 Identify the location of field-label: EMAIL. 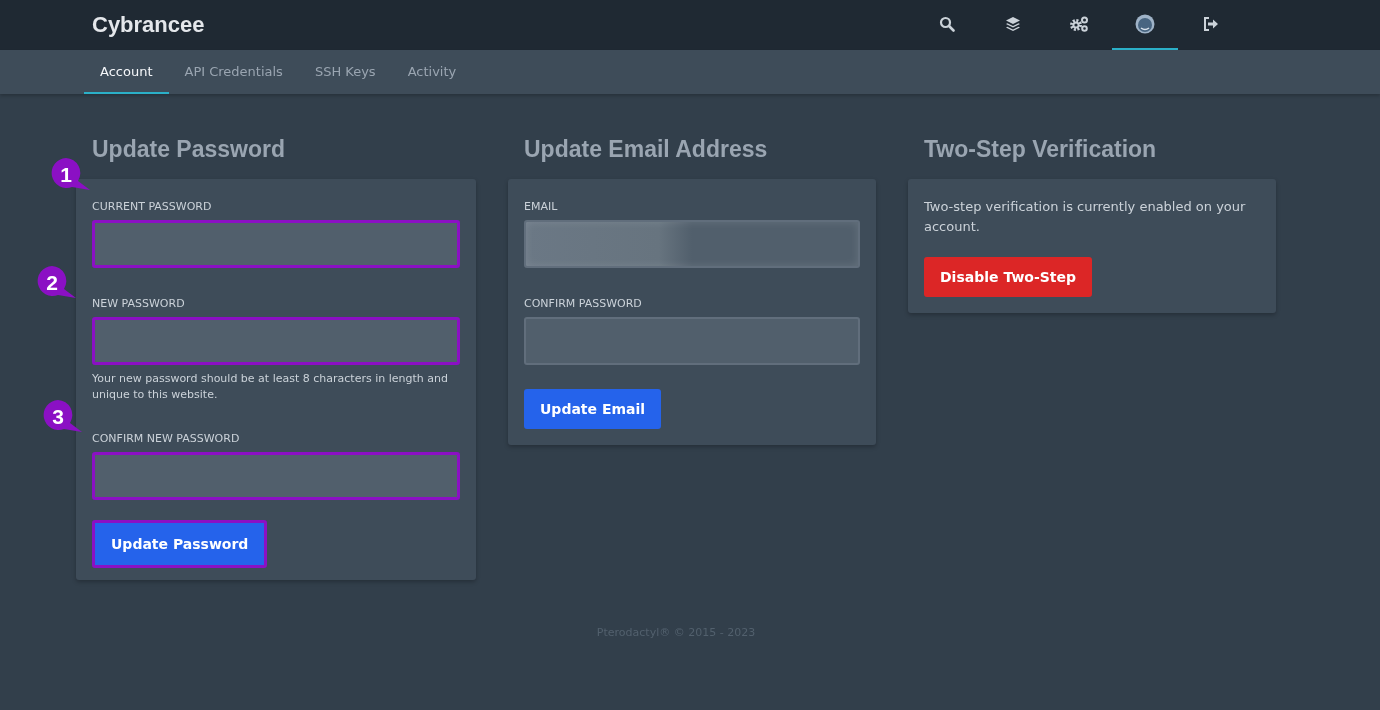
(541, 206).